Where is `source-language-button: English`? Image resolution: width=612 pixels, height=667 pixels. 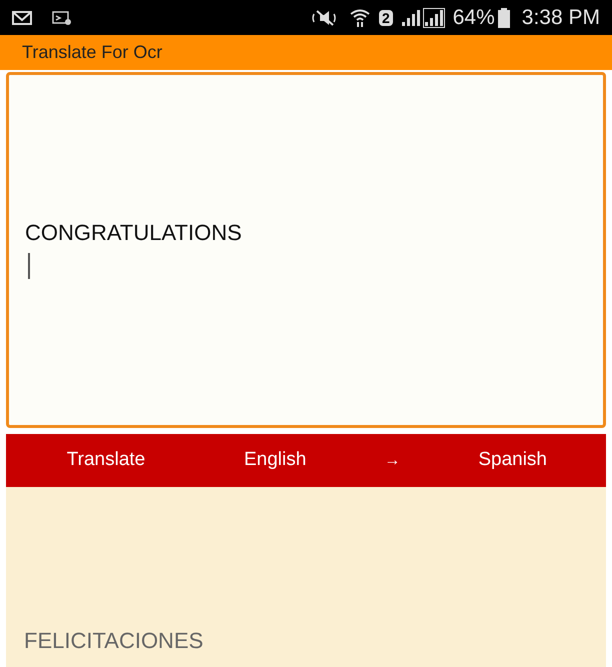
source-language-button: English is located at coordinates (275, 460).